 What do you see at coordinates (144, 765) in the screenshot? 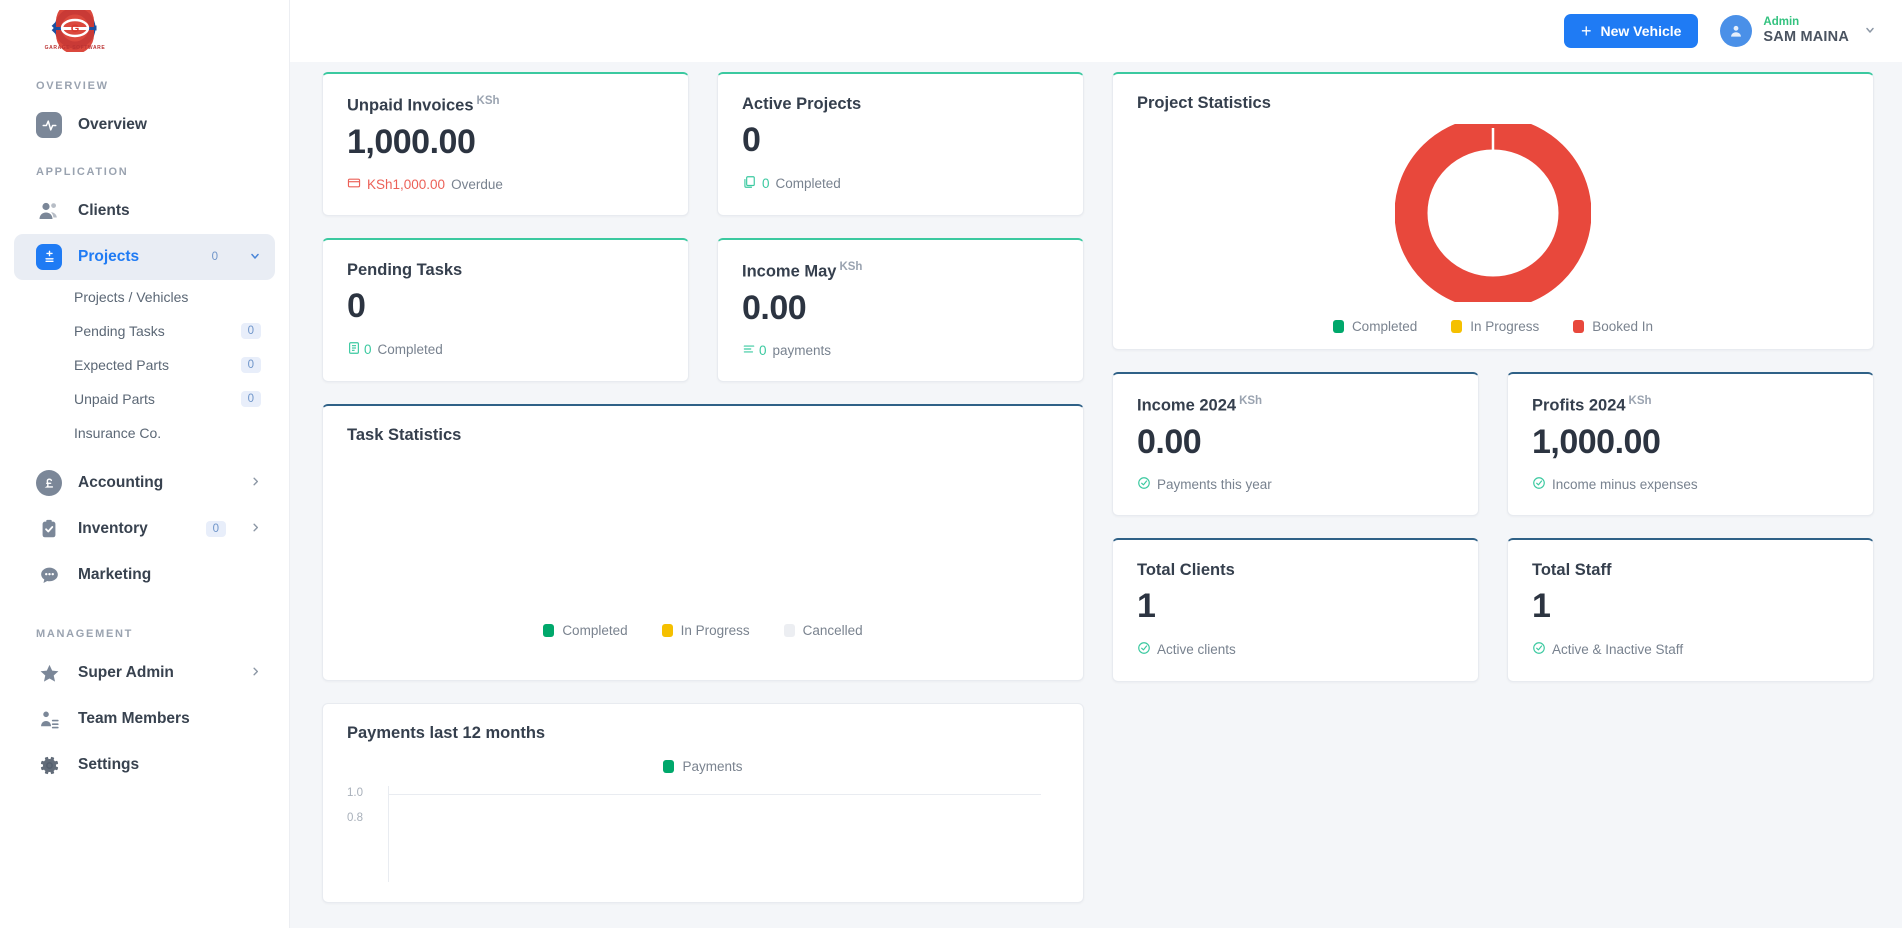
I see `sidebar-item-settings: Settings` at bounding box center [144, 765].